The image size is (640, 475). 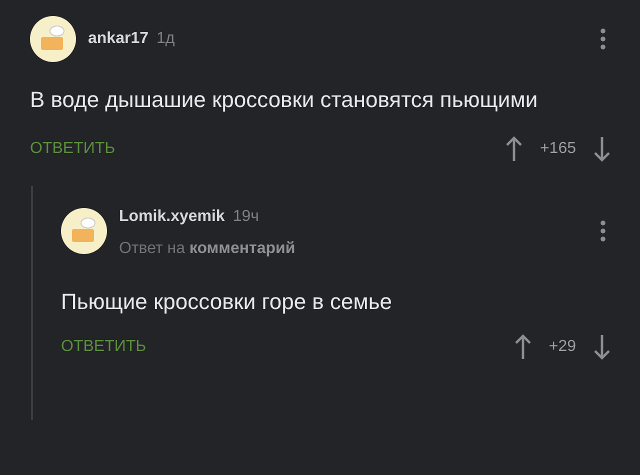 I want to click on comment-time: 19ч, so click(x=245, y=217).